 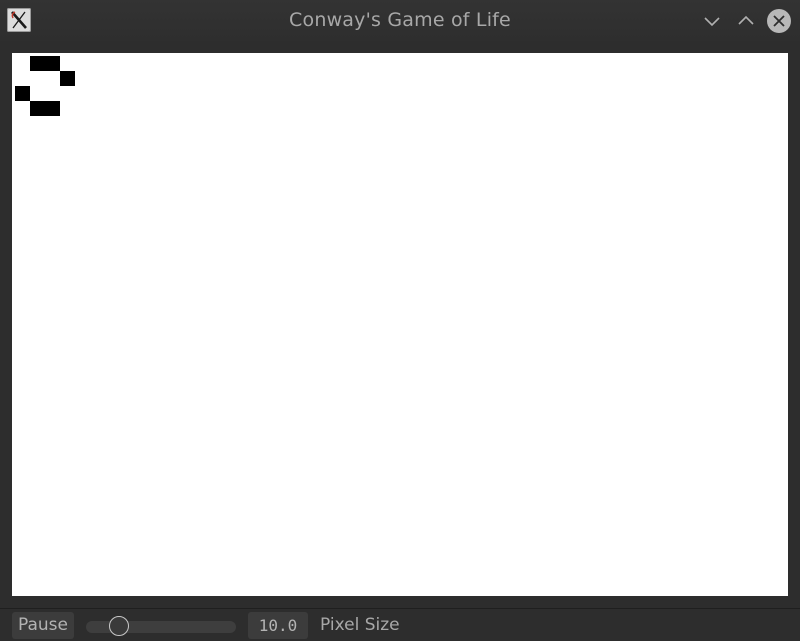 I want to click on window-title: Conway's Game of Life, so click(x=400, y=20).